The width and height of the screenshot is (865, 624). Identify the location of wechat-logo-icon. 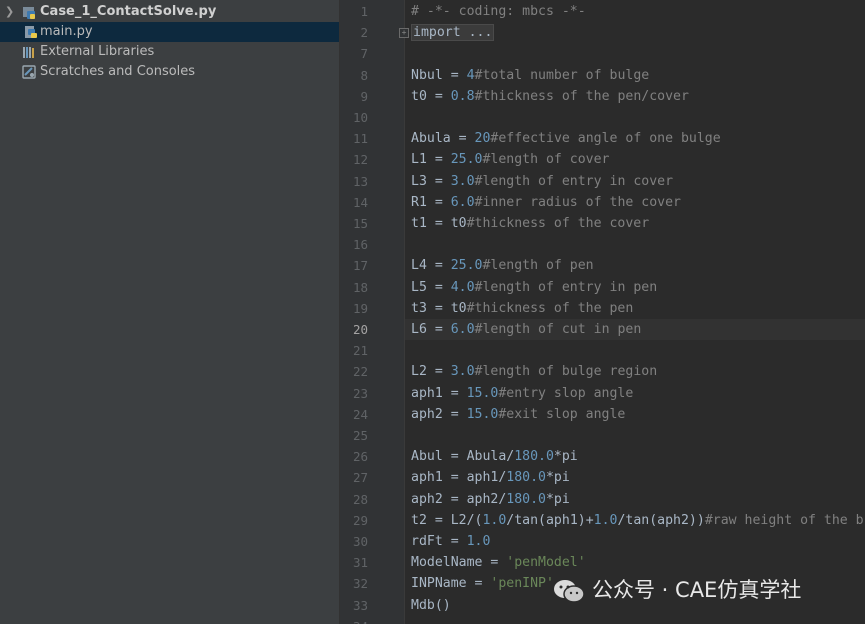
(569, 591).